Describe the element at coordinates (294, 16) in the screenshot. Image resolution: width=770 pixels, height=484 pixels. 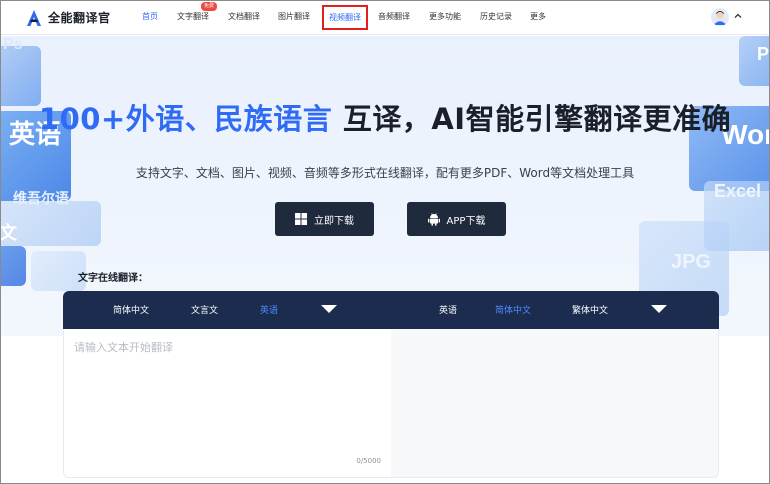
I see `nav-item-image-translate: 图片翻译` at that location.